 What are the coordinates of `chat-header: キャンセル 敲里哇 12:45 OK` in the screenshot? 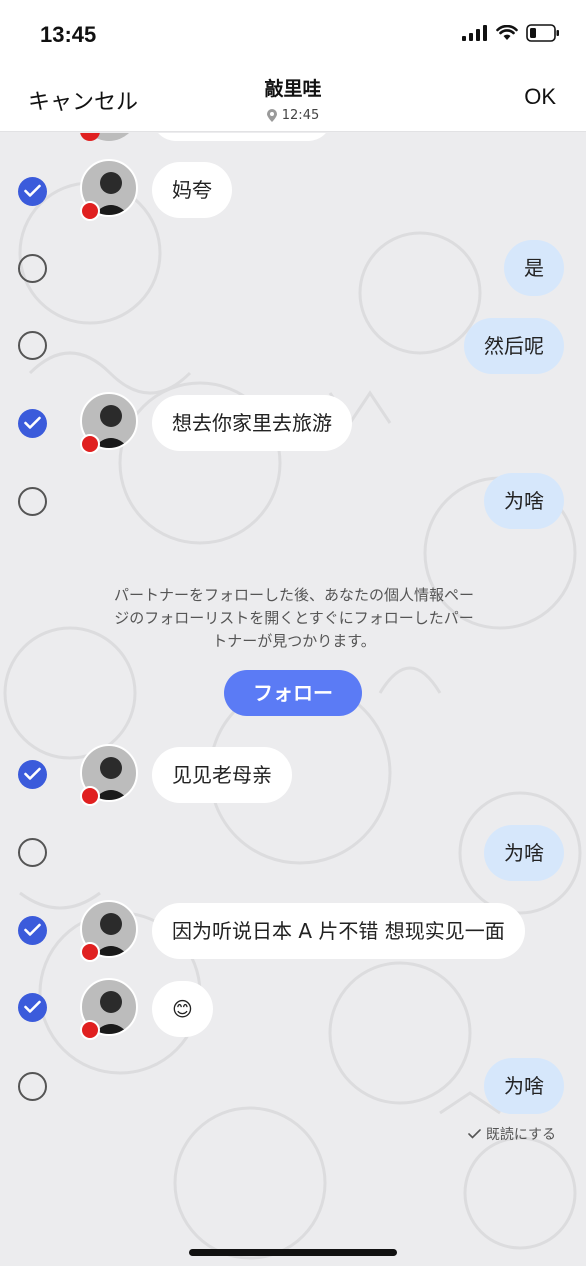 It's located at (293, 98).